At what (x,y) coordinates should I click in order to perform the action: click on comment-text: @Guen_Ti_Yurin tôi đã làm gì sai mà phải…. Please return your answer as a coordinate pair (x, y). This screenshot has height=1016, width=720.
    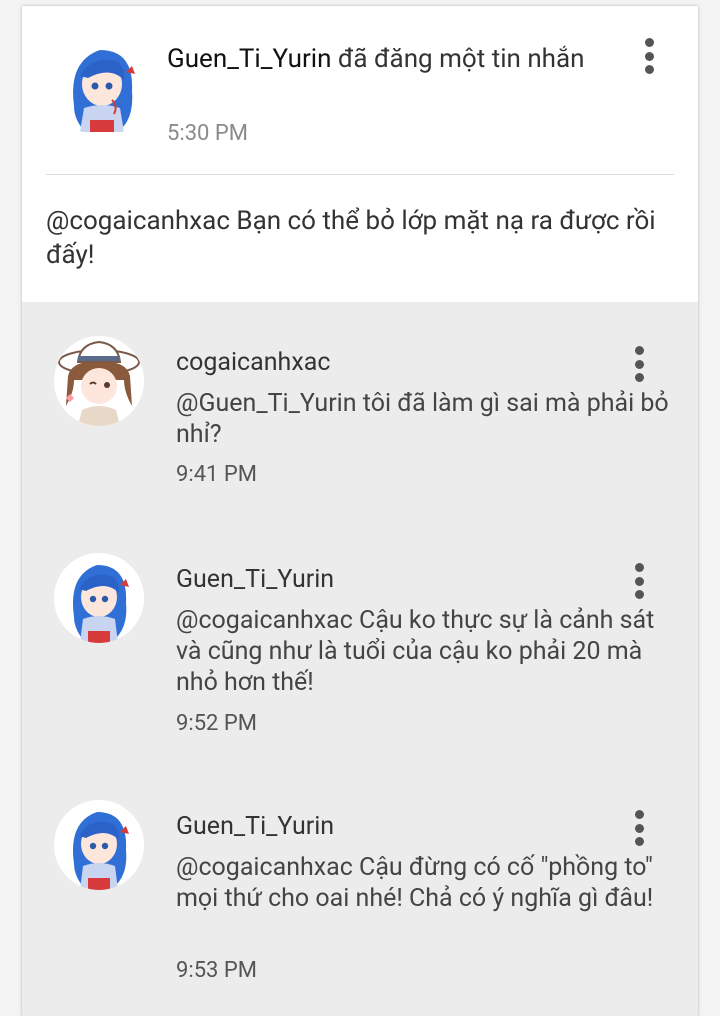
    Looking at the image, I should click on (422, 419).